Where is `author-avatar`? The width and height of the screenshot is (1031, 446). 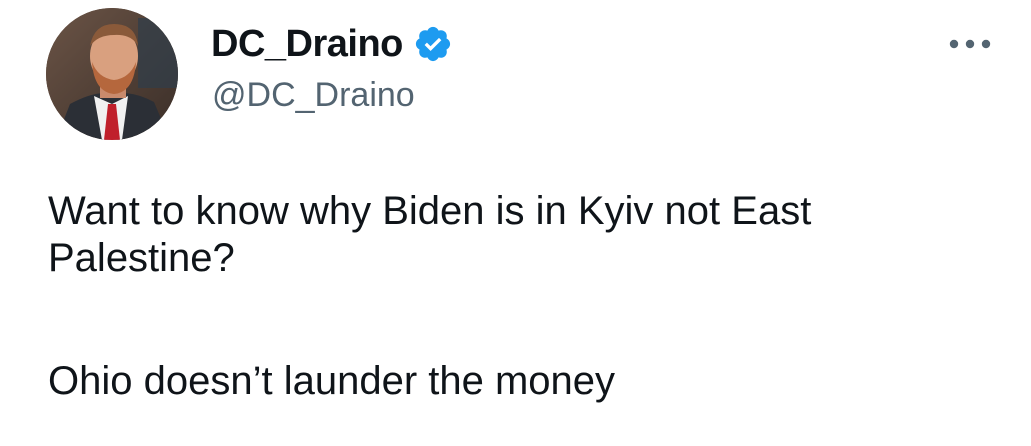
author-avatar is located at coordinates (112, 74).